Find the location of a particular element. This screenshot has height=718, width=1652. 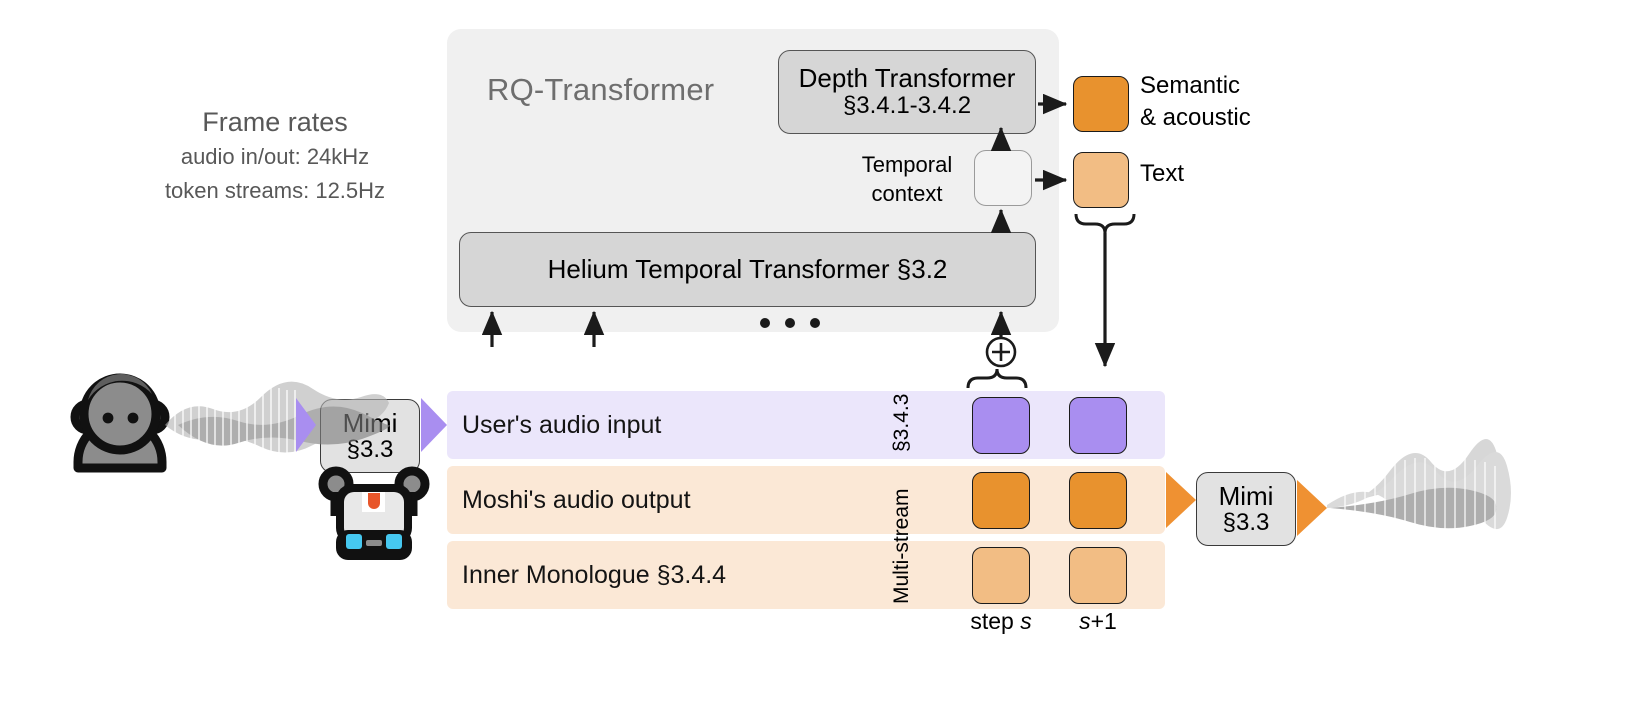

step-label-current: step s is located at coordinates (1001, 621).